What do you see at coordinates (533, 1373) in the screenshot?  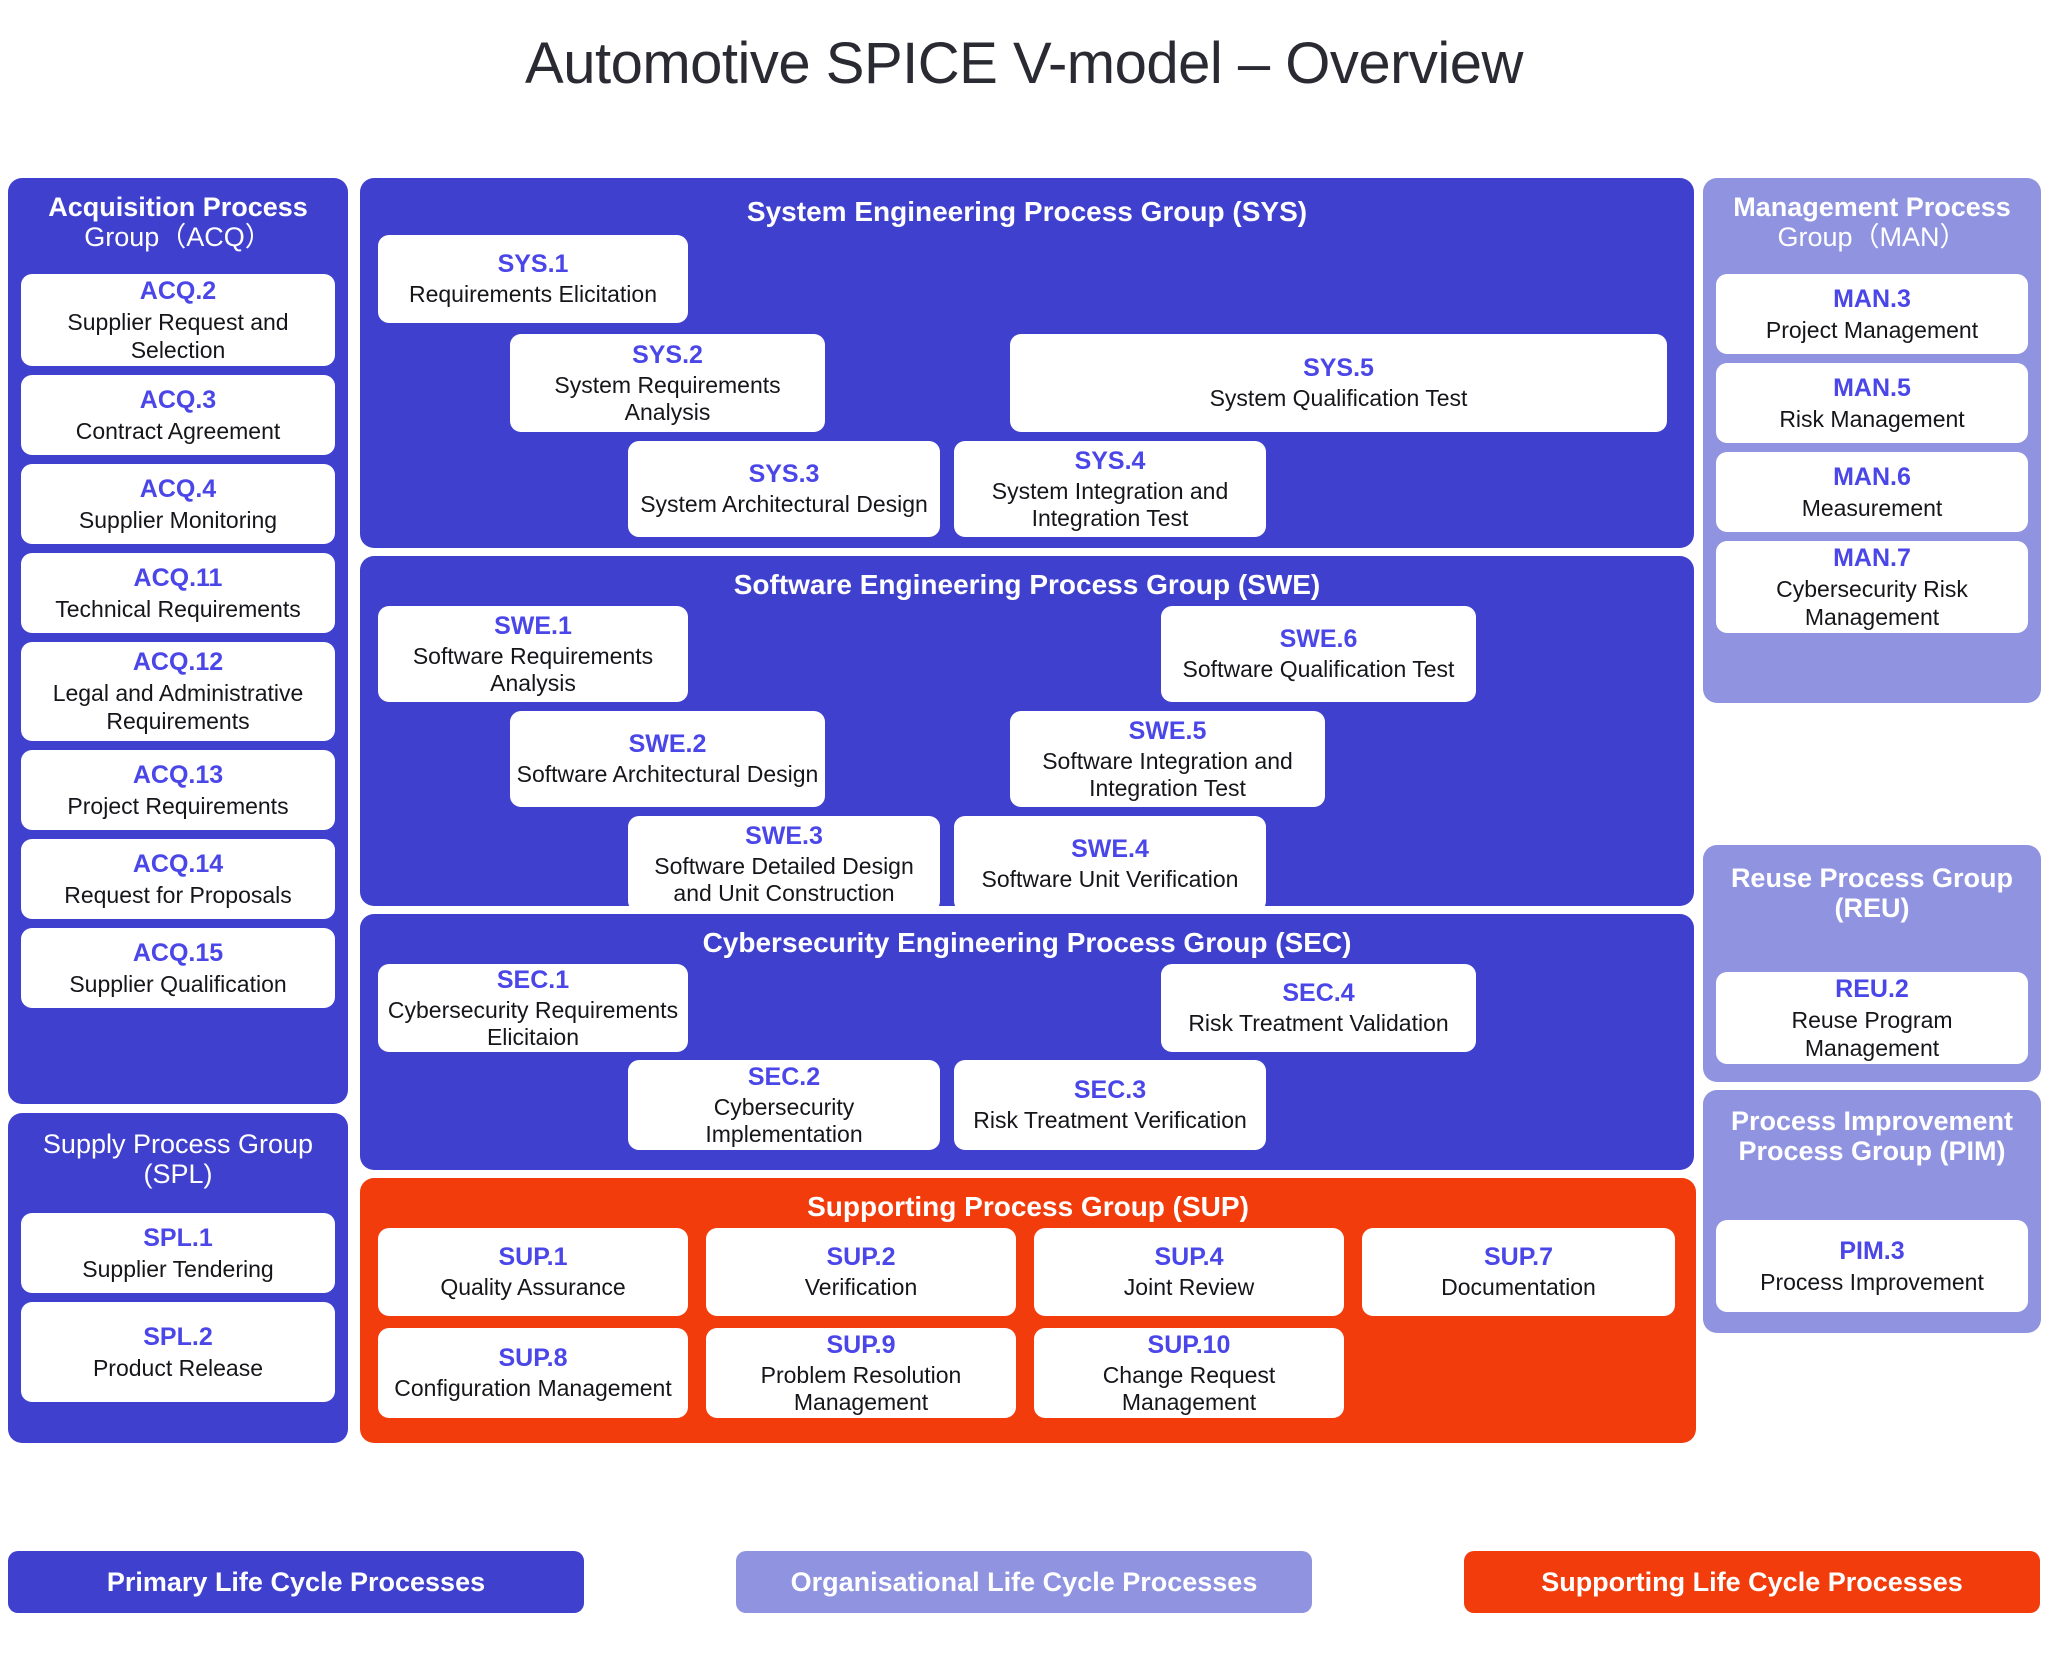 I see `process-card-sup-8: SUP.8 Configuration Management` at bounding box center [533, 1373].